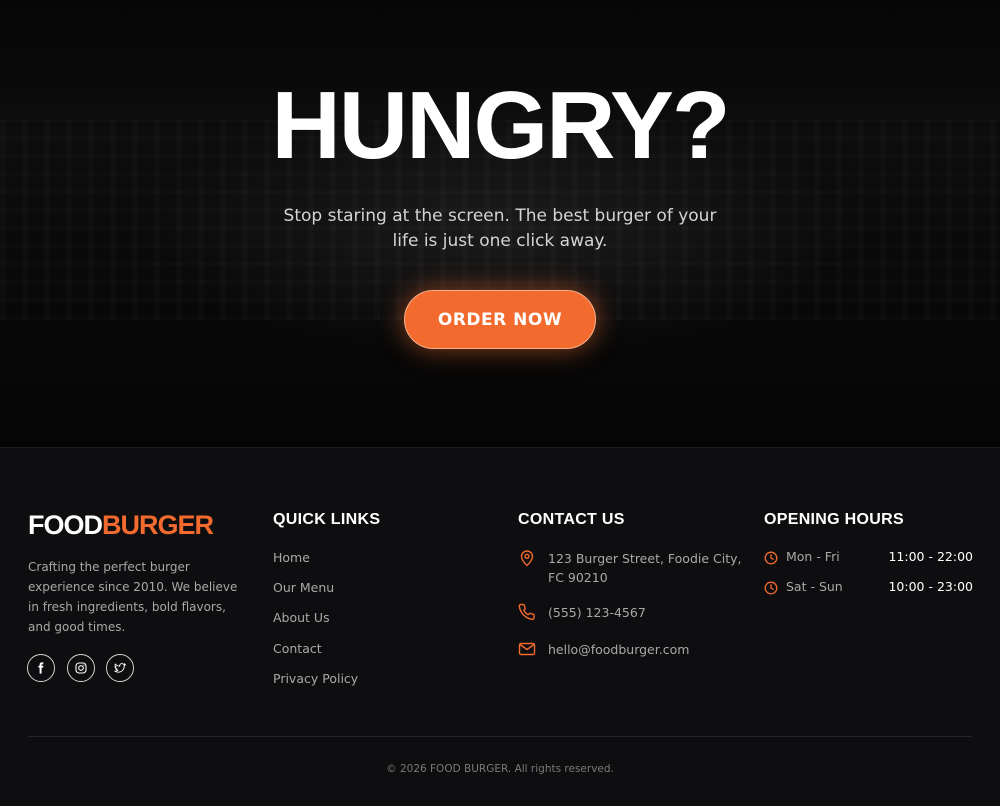  What do you see at coordinates (571, 519) in the screenshot?
I see `contact-title: CONTACT US` at bounding box center [571, 519].